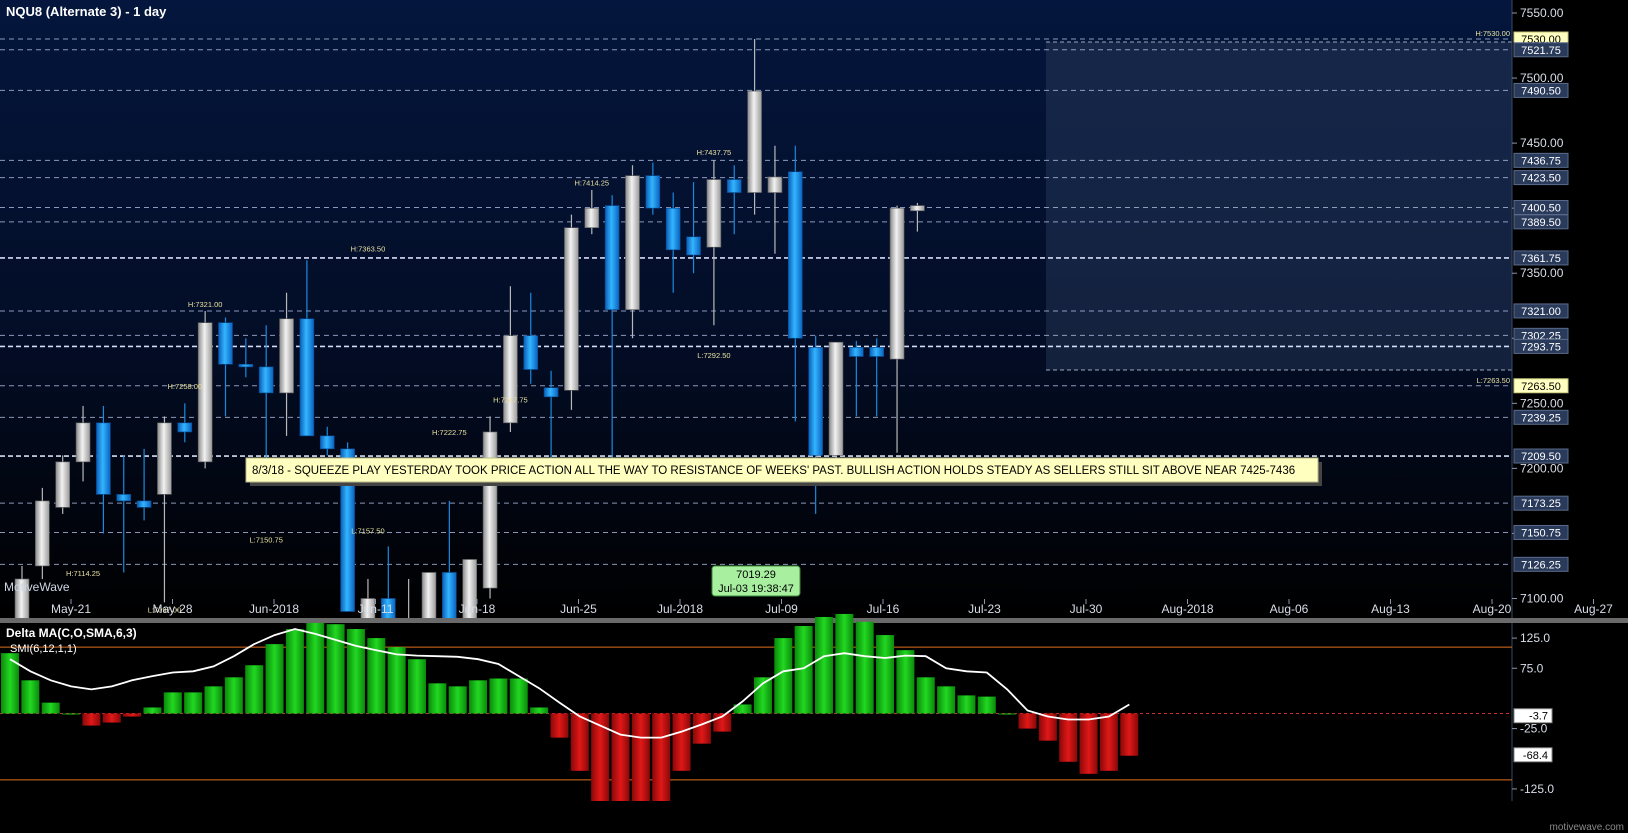  Describe the element at coordinates (714, 152) in the screenshot. I see `high-low-label: H:7437.75` at that location.